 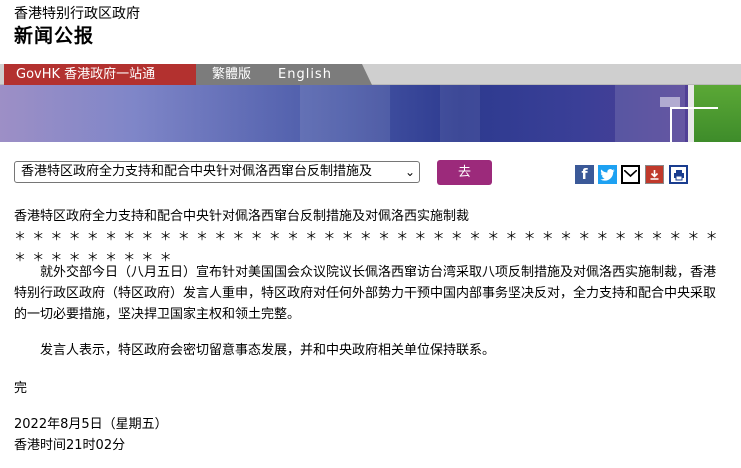 What do you see at coordinates (77, 14) in the screenshot?
I see `org-name: 香港特别行政区政府` at bounding box center [77, 14].